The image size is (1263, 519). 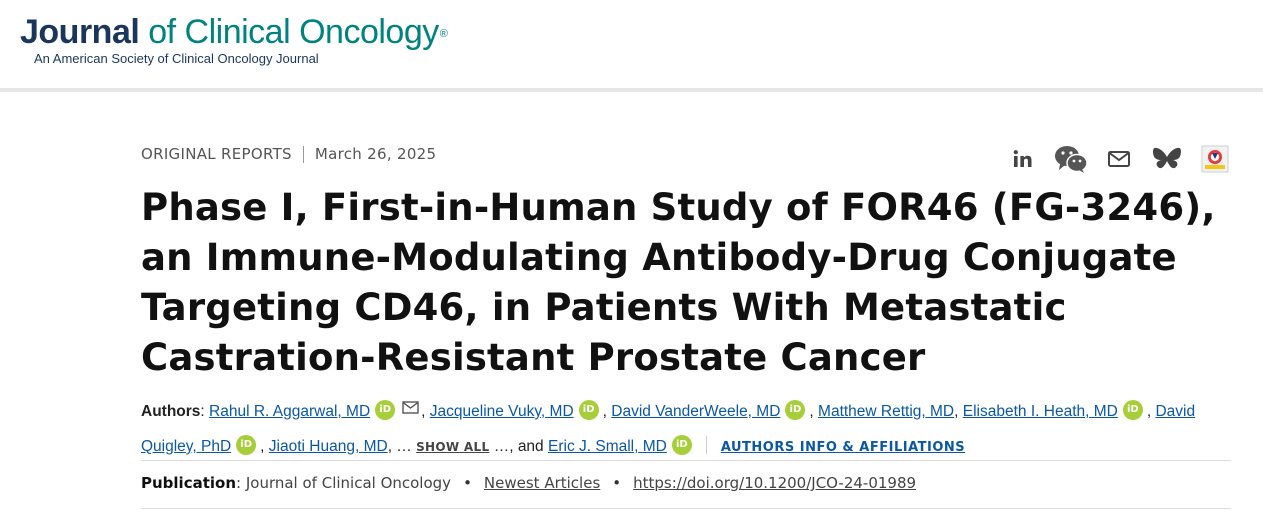 I want to click on mendeley-share-button, so click(x=1215, y=159).